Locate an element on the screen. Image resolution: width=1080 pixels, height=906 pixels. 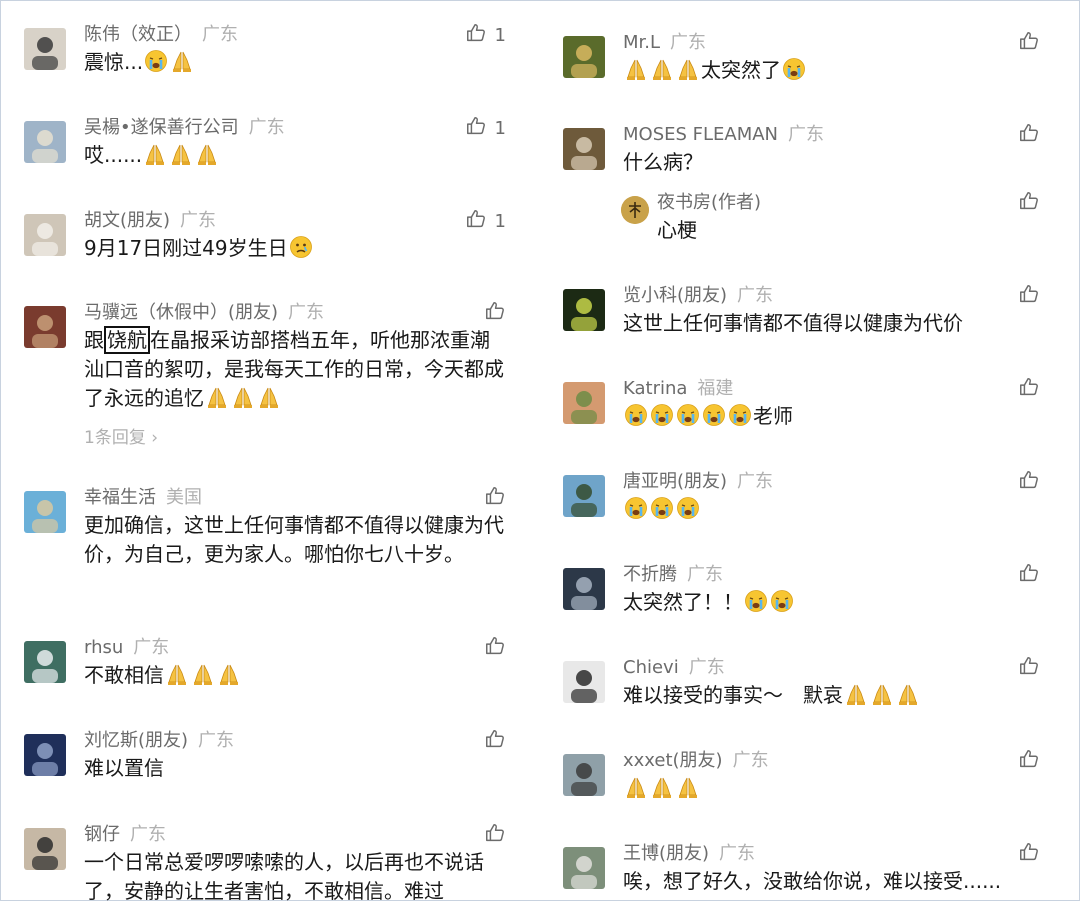
comment-meta: Chievi 广东 is located at coordinates (674, 668).